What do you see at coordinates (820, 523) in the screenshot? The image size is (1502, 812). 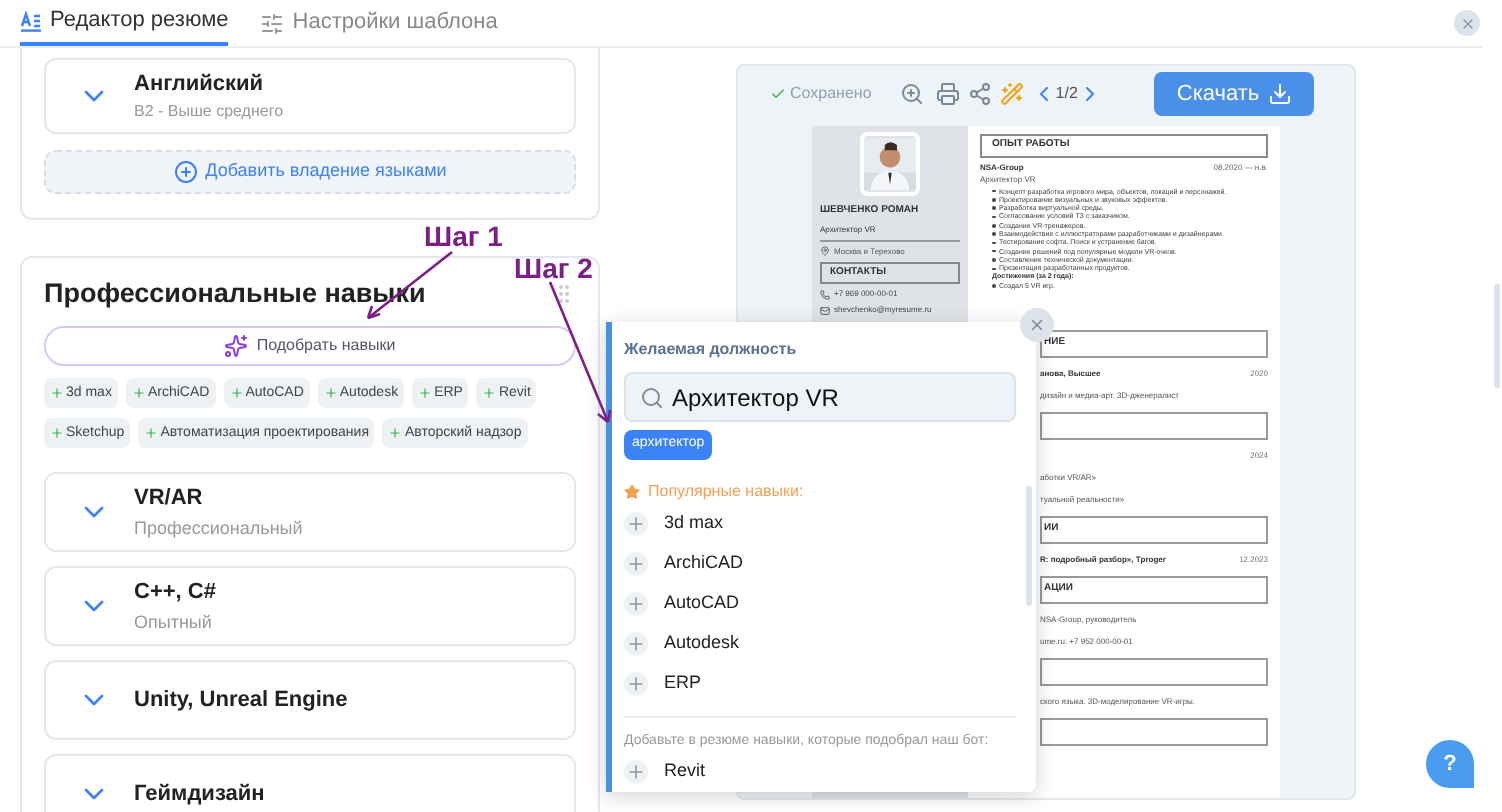 I see `popular-skill-item: 3d max` at bounding box center [820, 523].